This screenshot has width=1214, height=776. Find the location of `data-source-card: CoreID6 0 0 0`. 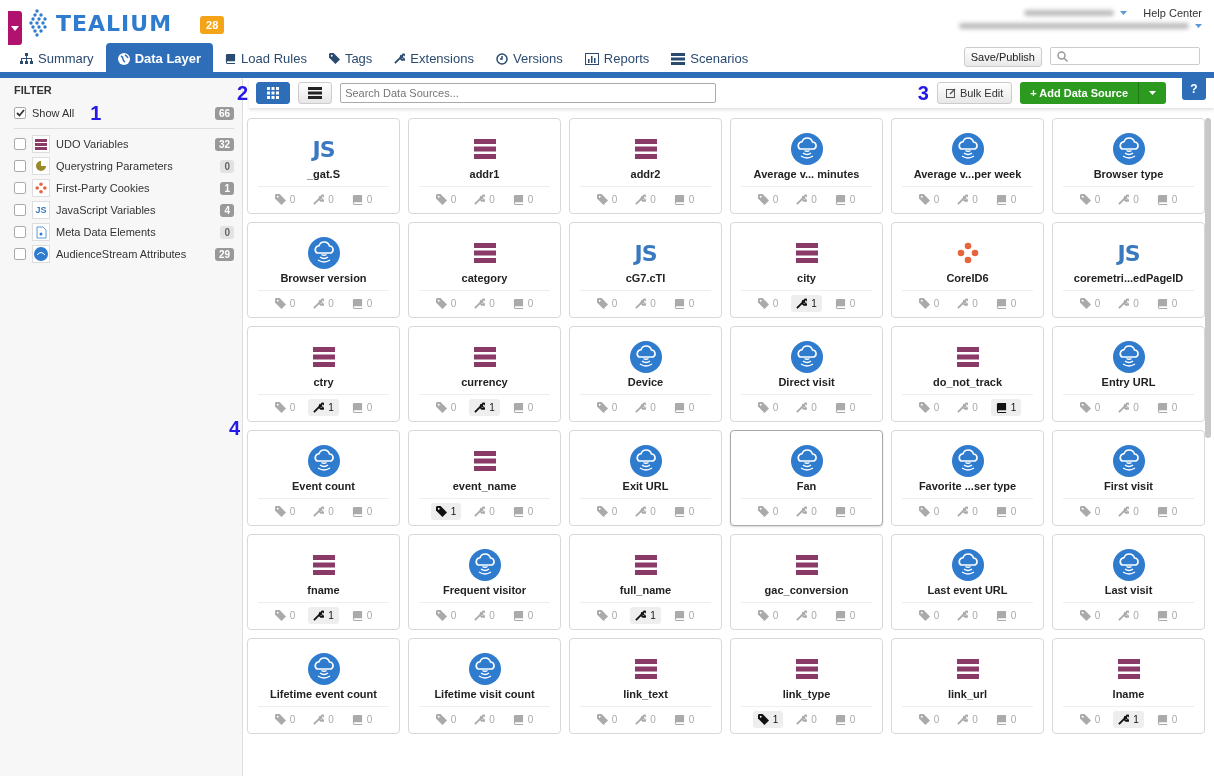

data-source-card: CoreID6 0 0 0 is located at coordinates (967, 270).